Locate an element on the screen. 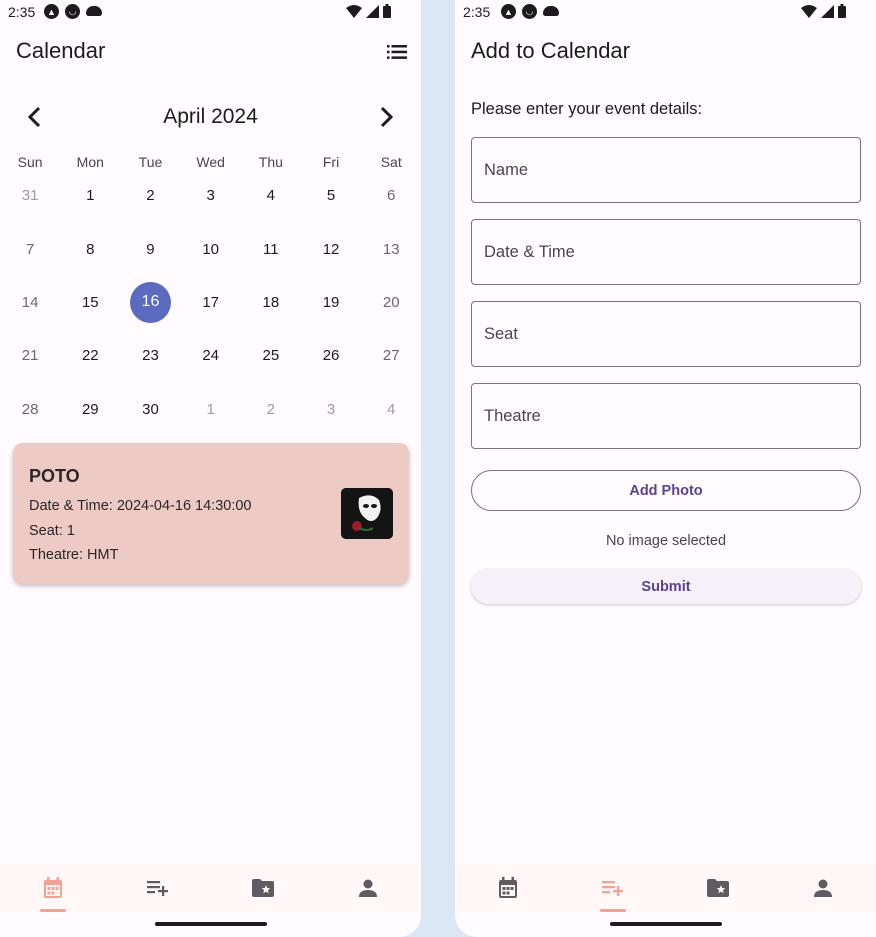 The height and width of the screenshot is (937, 876). calendar-day: 29 is located at coordinates (90, 409).